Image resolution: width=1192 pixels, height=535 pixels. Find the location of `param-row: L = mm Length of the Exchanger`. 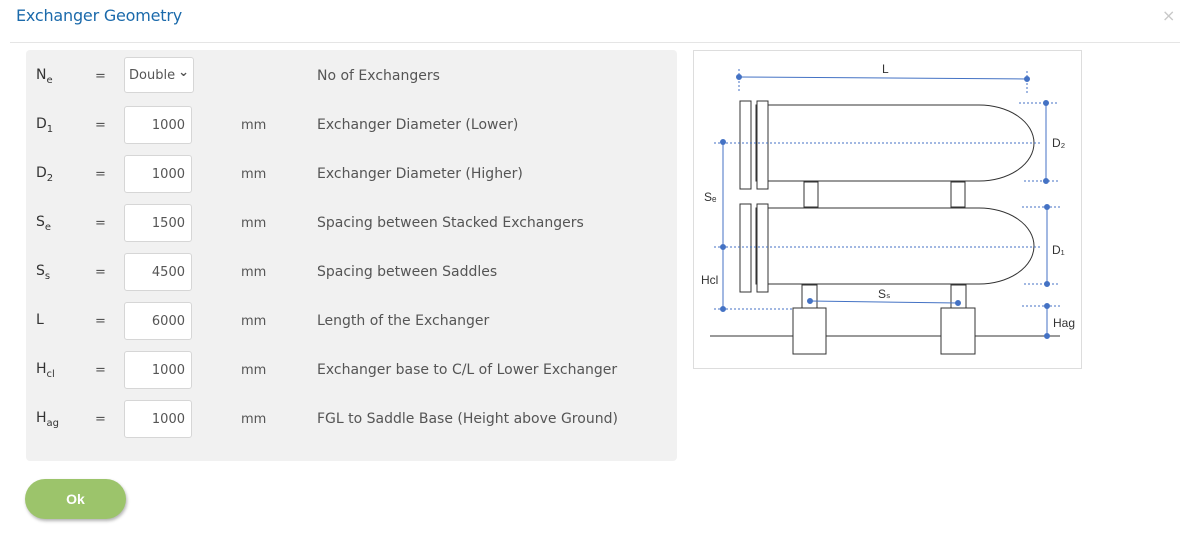

param-row: L = mm Length of the Exchanger is located at coordinates (351, 322).